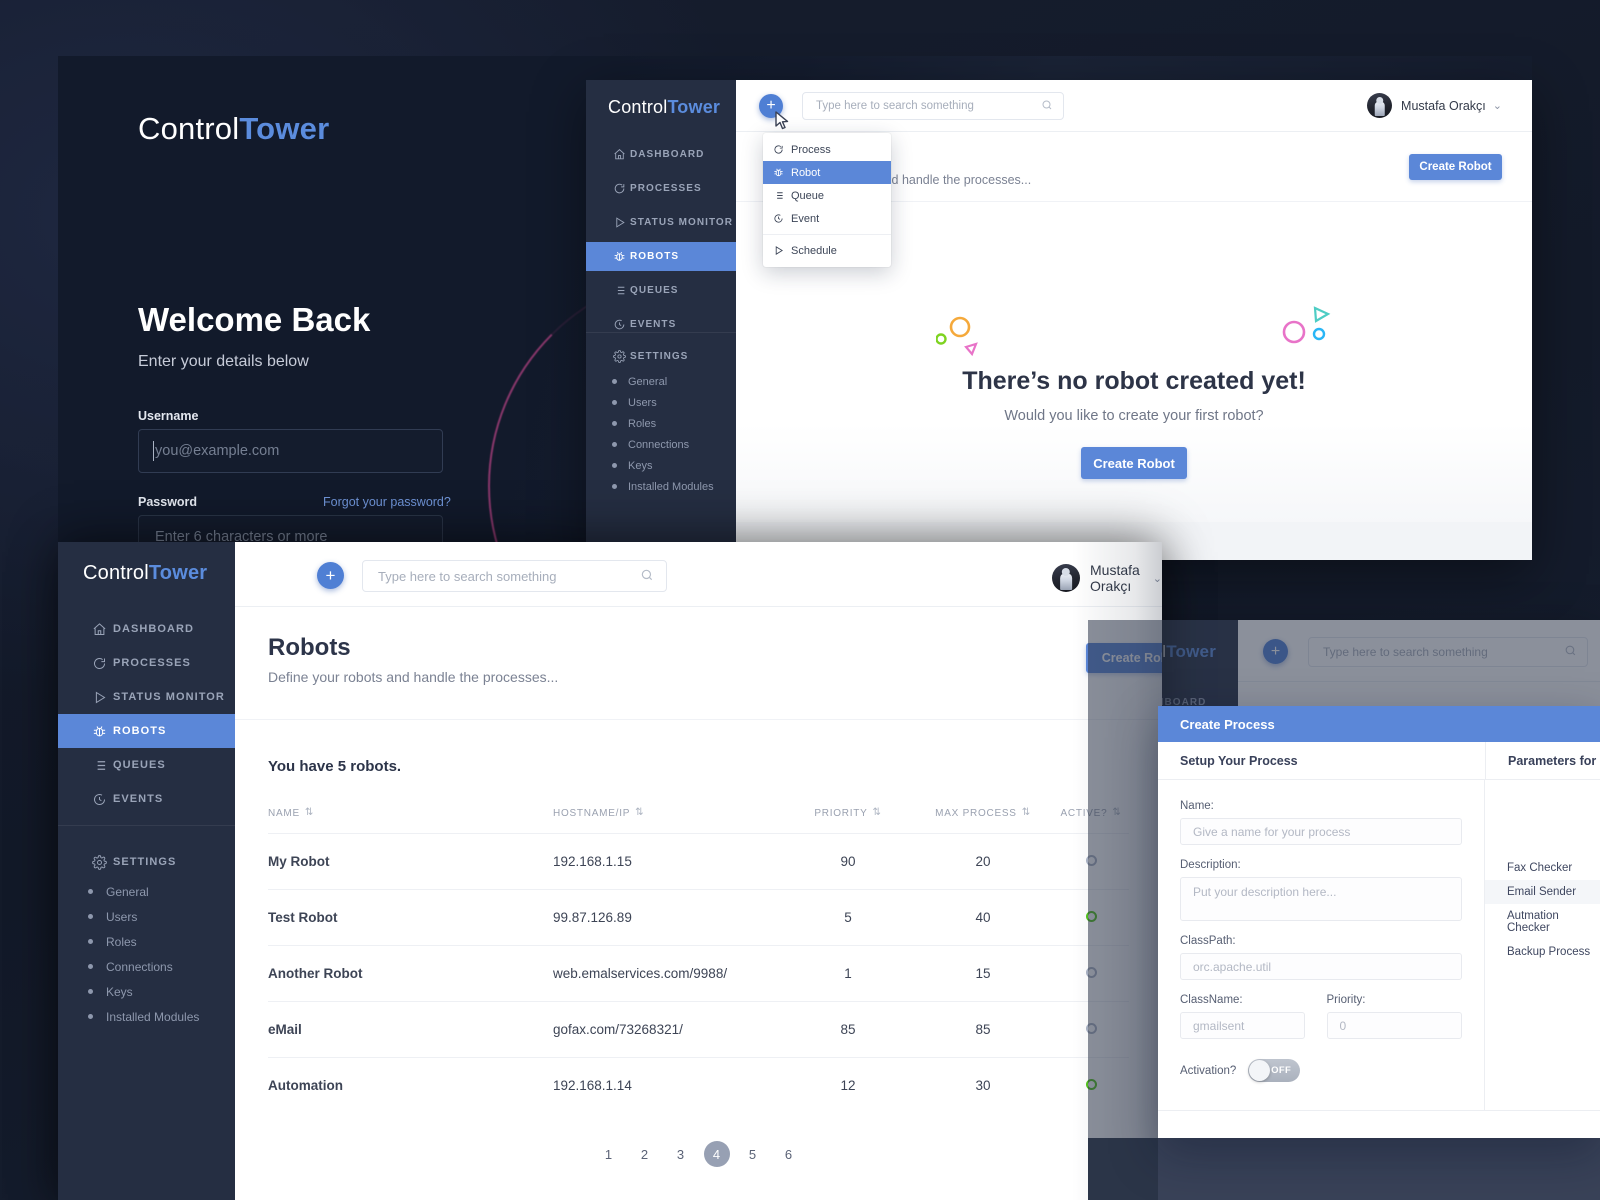  I want to click on table-row: My Robot 192.168.1.15 90 20, so click(698, 861).